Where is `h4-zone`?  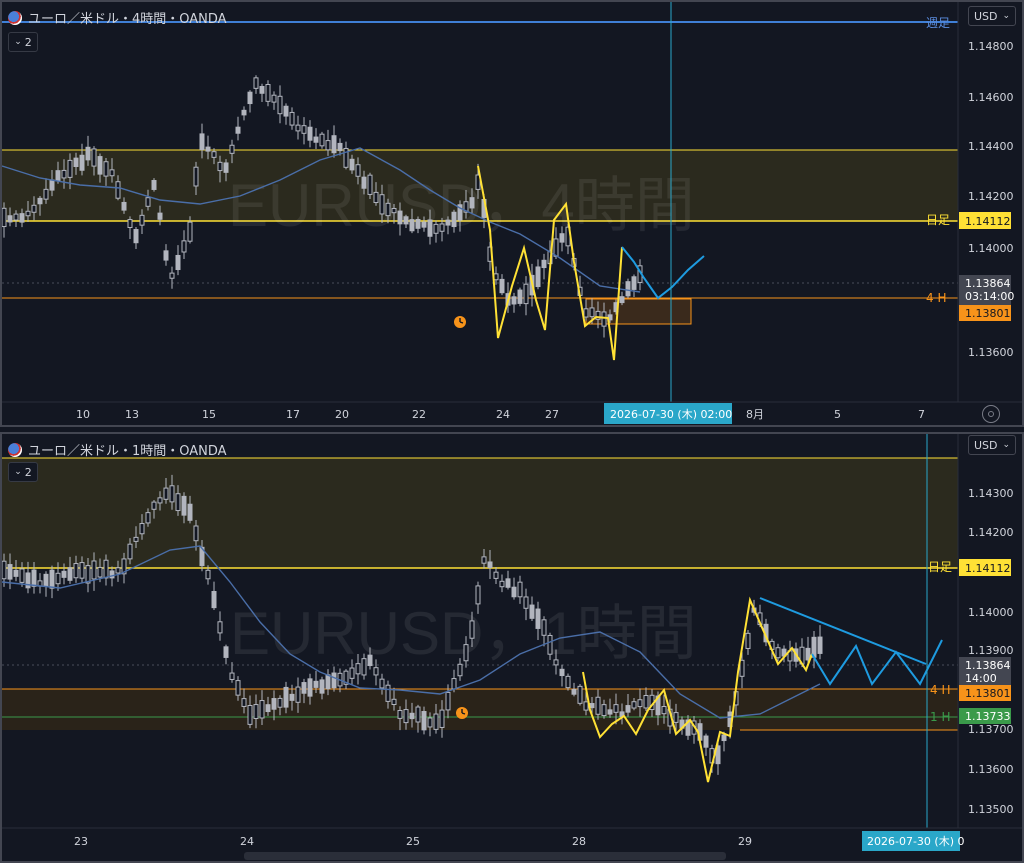
h4-zone is located at coordinates (480, 709).